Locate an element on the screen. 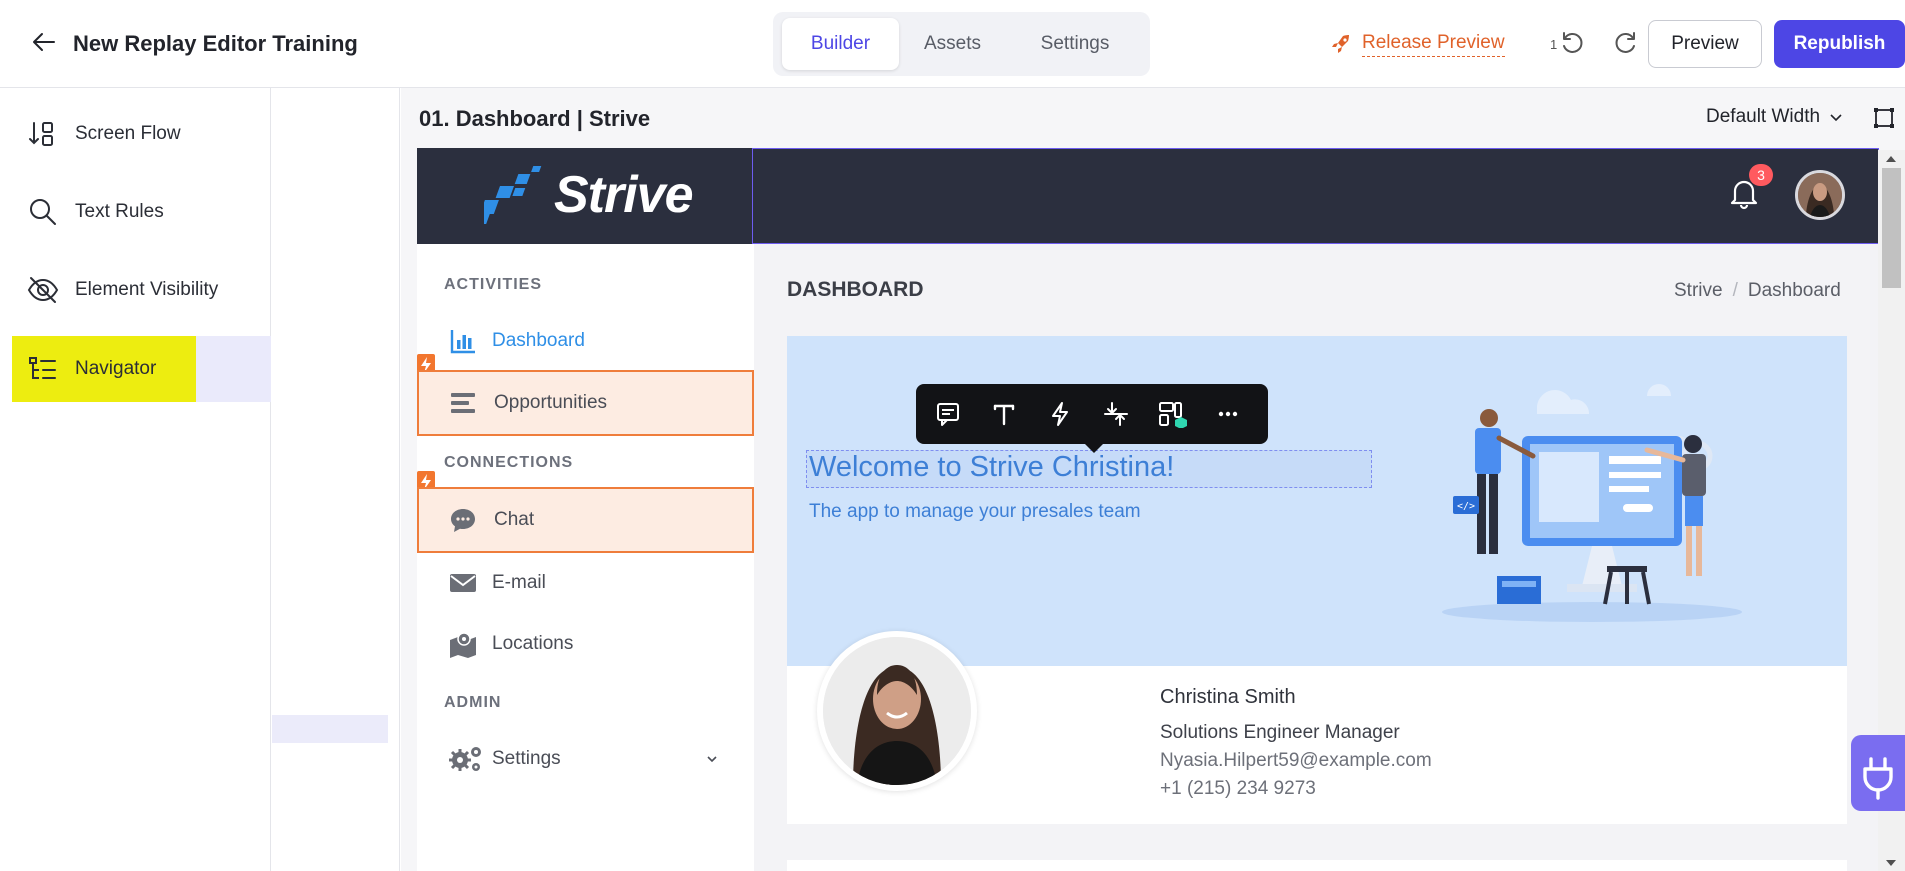 The image size is (1905, 871). sidebar-item-screen-flow: Screen Flow is located at coordinates (141, 134).